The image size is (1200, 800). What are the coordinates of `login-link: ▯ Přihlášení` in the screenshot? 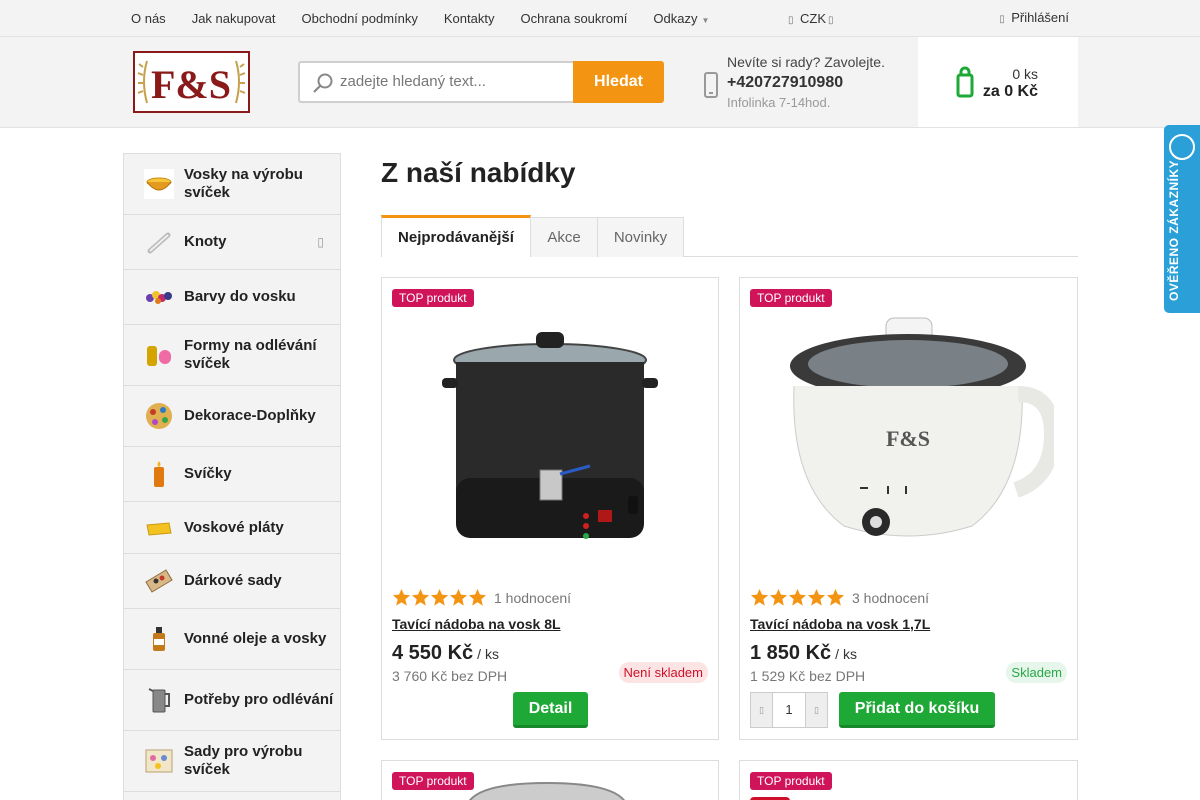 It's located at (1034, 17).